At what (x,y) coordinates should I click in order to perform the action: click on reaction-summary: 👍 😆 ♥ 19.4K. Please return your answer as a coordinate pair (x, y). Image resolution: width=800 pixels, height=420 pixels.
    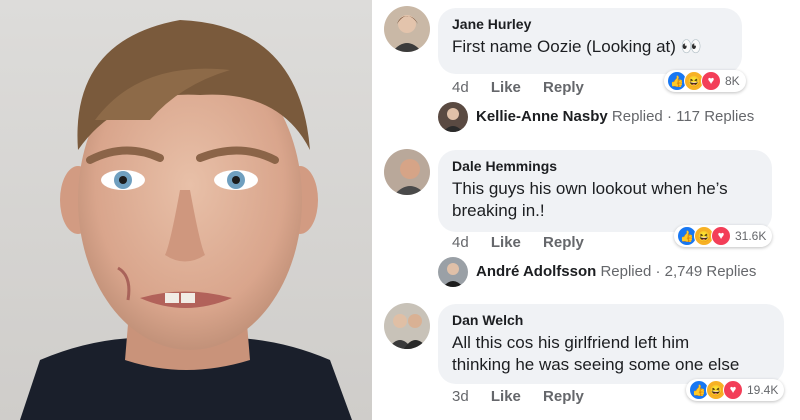
    Looking at the image, I should click on (735, 390).